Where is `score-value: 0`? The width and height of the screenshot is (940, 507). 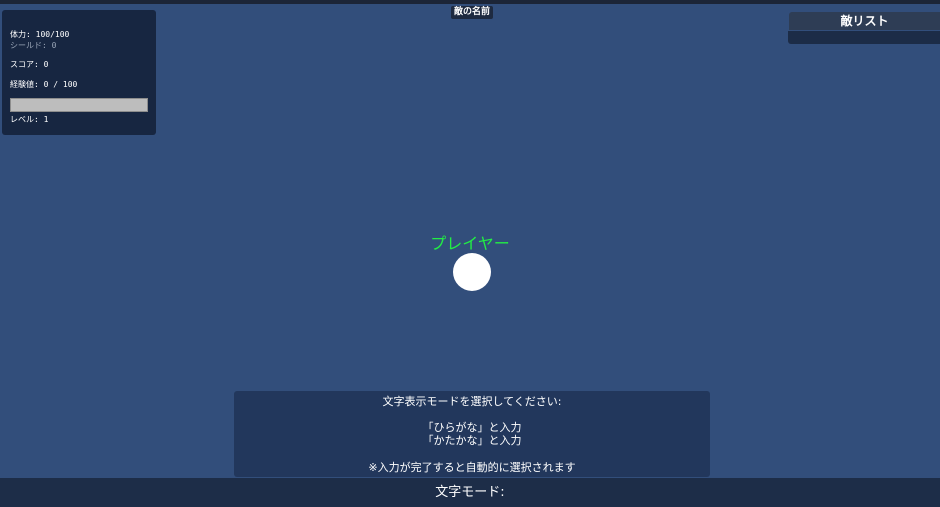
score-value: 0 is located at coordinates (46, 64).